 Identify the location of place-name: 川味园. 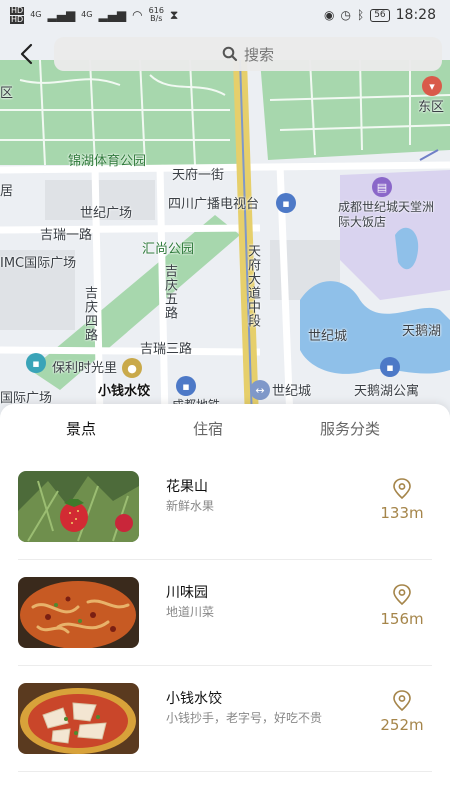
(187, 593).